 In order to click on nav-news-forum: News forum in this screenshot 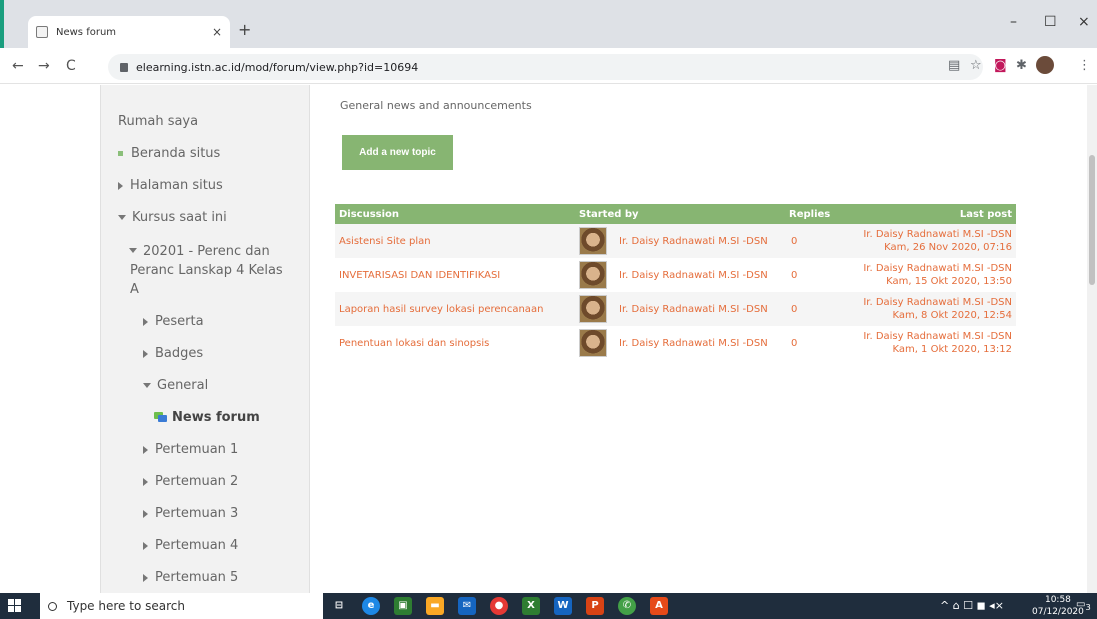, I will do `click(207, 417)`.